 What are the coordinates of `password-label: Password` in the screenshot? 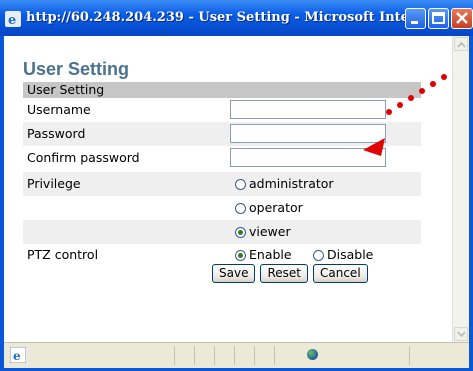 It's located at (56, 133).